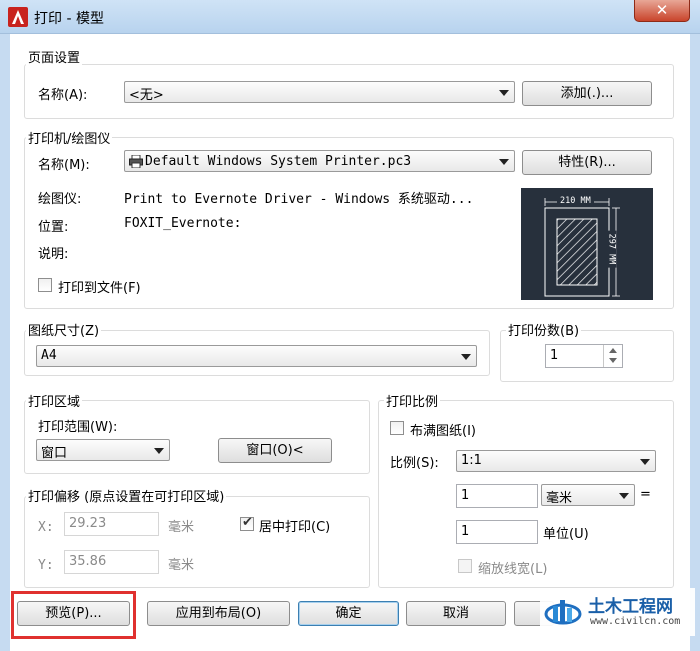 The width and height of the screenshot is (700, 651). I want to click on fit-to-paper-checkbox, so click(397, 428).